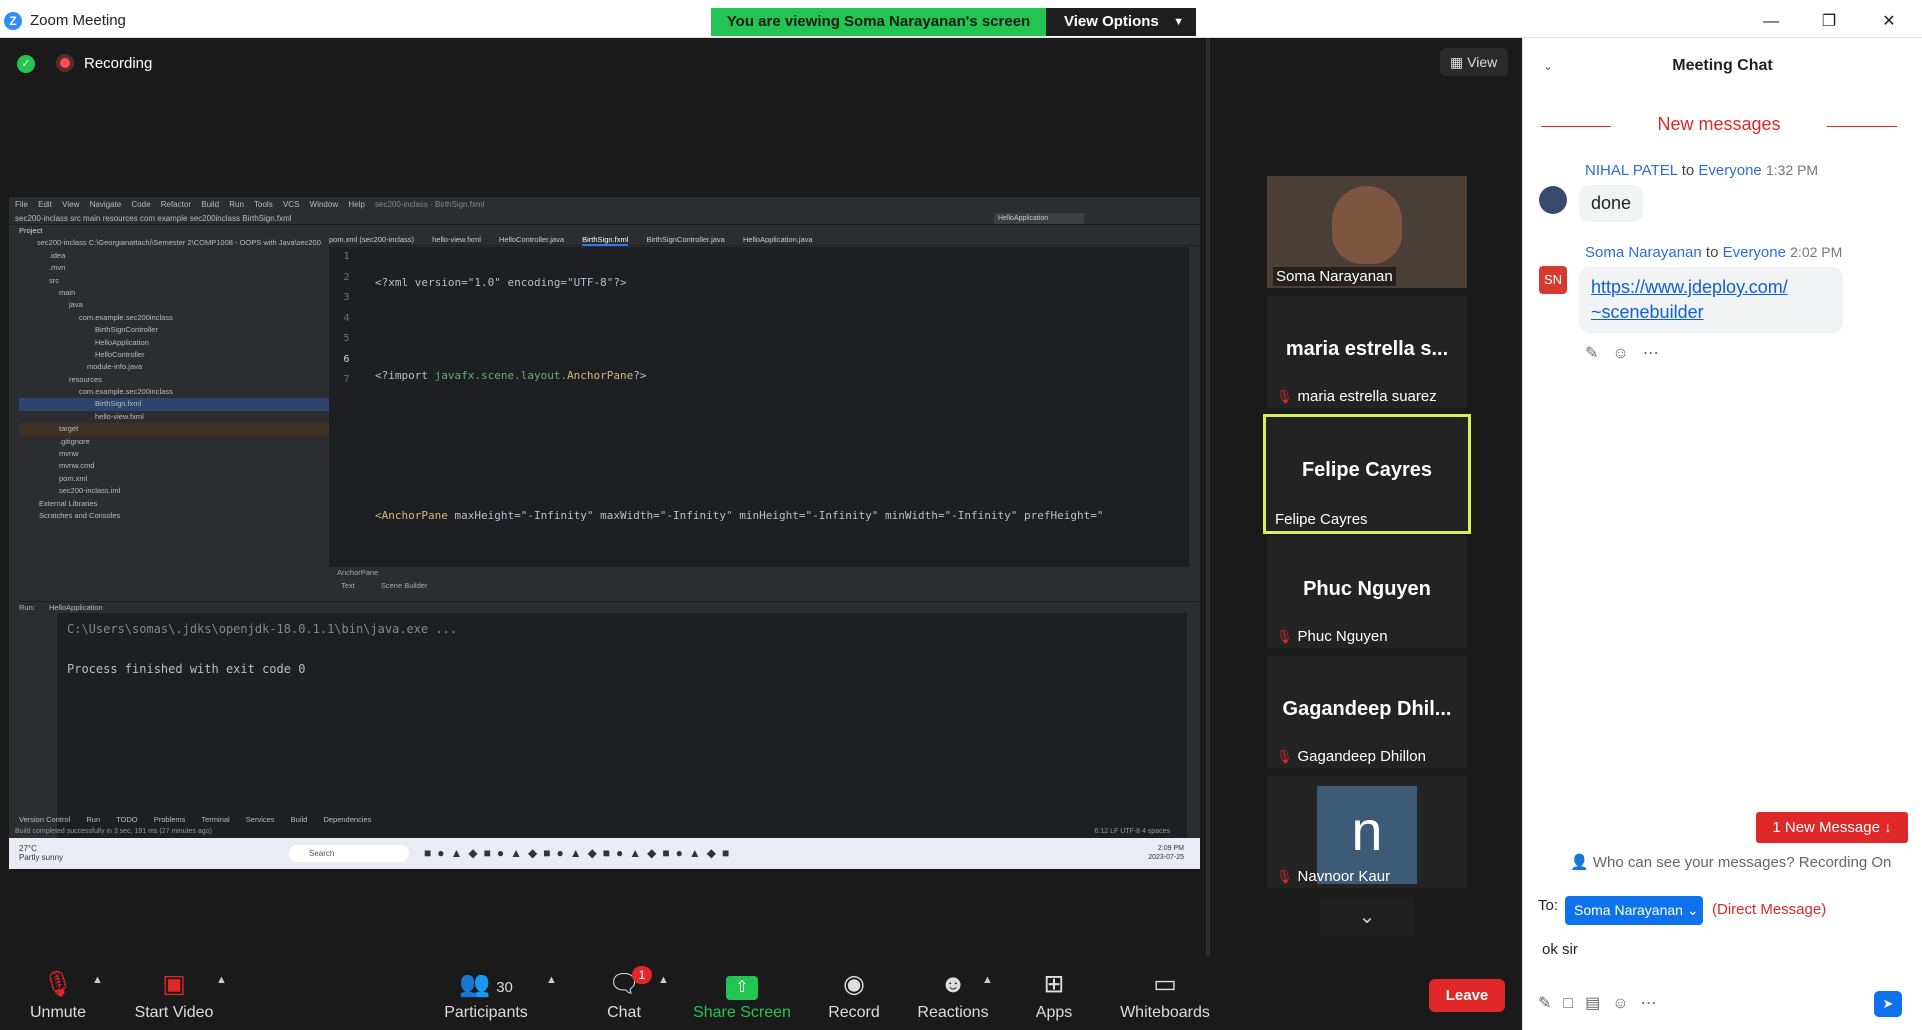  Describe the element at coordinates (263, 204) in the screenshot. I see `ide-menu-tools: Tools` at that location.